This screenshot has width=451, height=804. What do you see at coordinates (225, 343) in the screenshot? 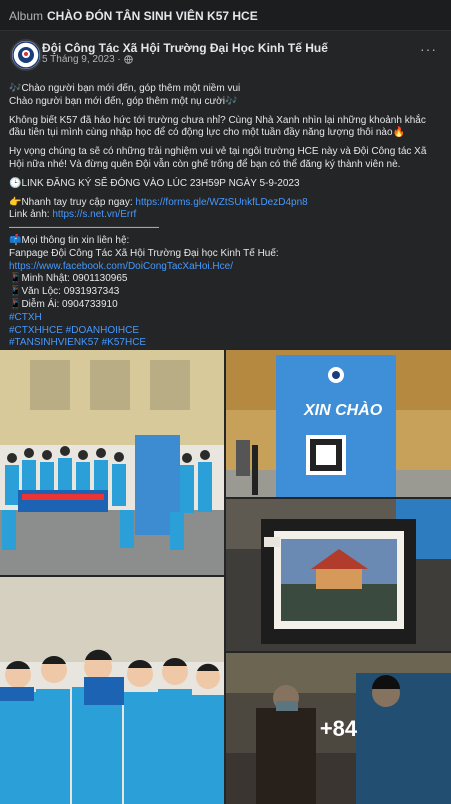
I see `hashtag-line: #TANSINHVIENK57 #K57HCE` at bounding box center [225, 343].